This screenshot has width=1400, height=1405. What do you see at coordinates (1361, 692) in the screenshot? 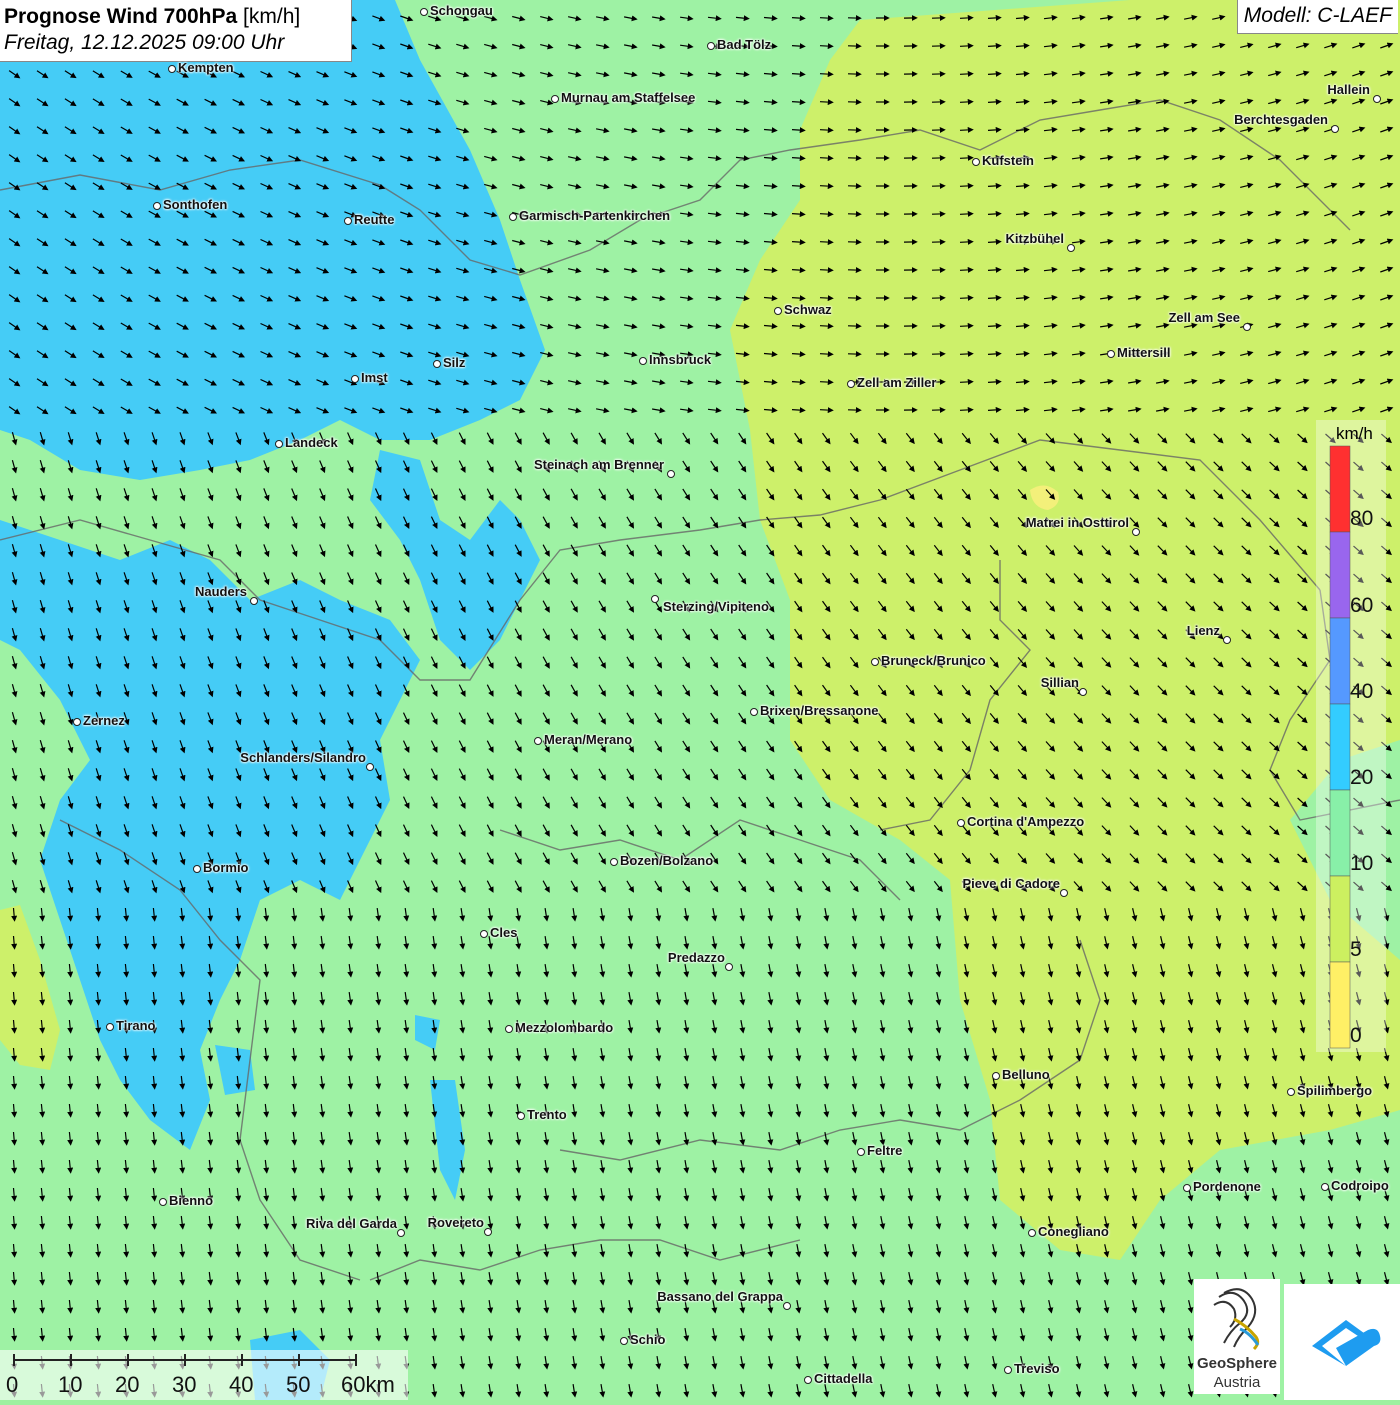
I see `legend-value-40: 40` at bounding box center [1361, 692].